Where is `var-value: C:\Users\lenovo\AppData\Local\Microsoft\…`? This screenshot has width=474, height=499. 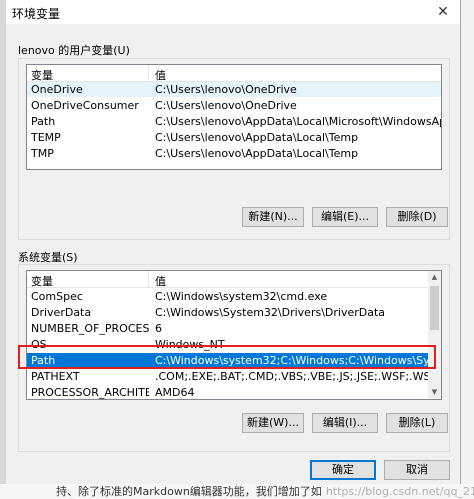
var-value: C:\Users\lenovo\AppData\Local\Microsoft\… is located at coordinates (298, 121).